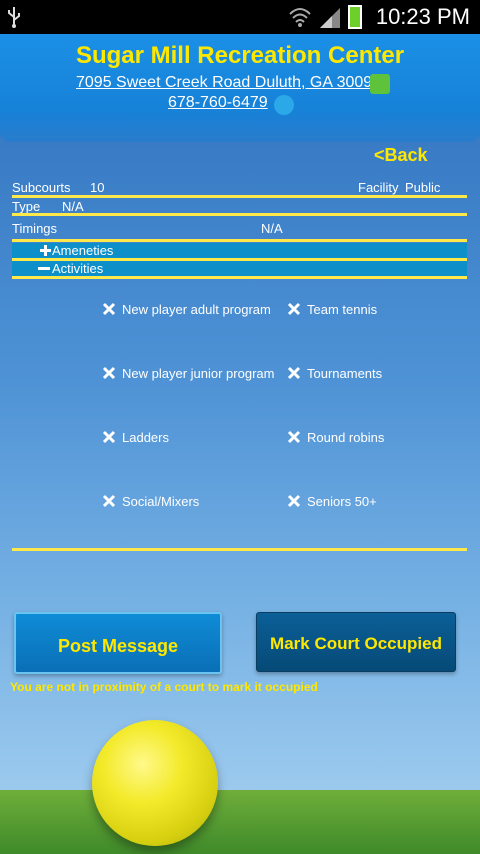 The width and height of the screenshot is (480, 854). What do you see at coordinates (239, 228) in the screenshot?
I see `timings-row: Timings N/A` at bounding box center [239, 228].